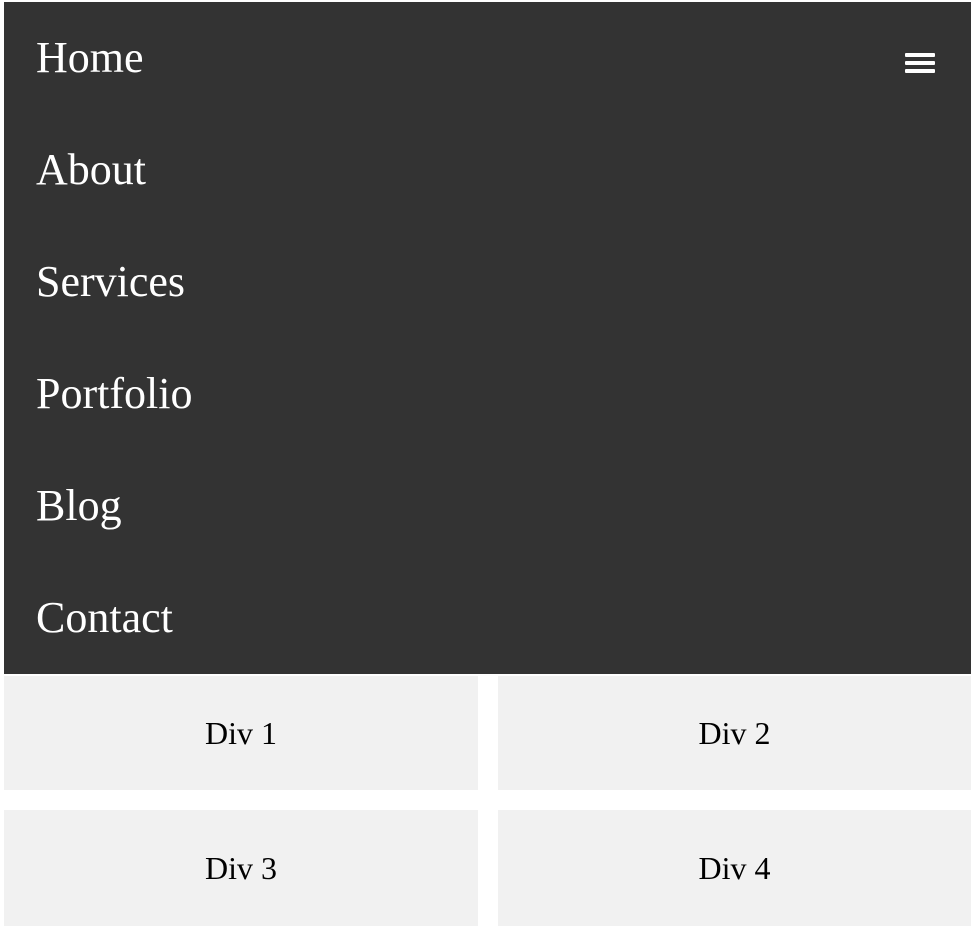 The width and height of the screenshot is (971, 926). What do you see at coordinates (734, 733) in the screenshot?
I see `content-box-2: Div 2` at bounding box center [734, 733].